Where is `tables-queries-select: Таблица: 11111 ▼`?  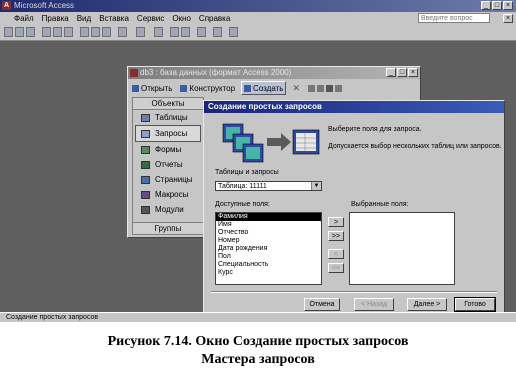
tables-queries-select: Таблица: 11111 ▼ is located at coordinates (268, 186).